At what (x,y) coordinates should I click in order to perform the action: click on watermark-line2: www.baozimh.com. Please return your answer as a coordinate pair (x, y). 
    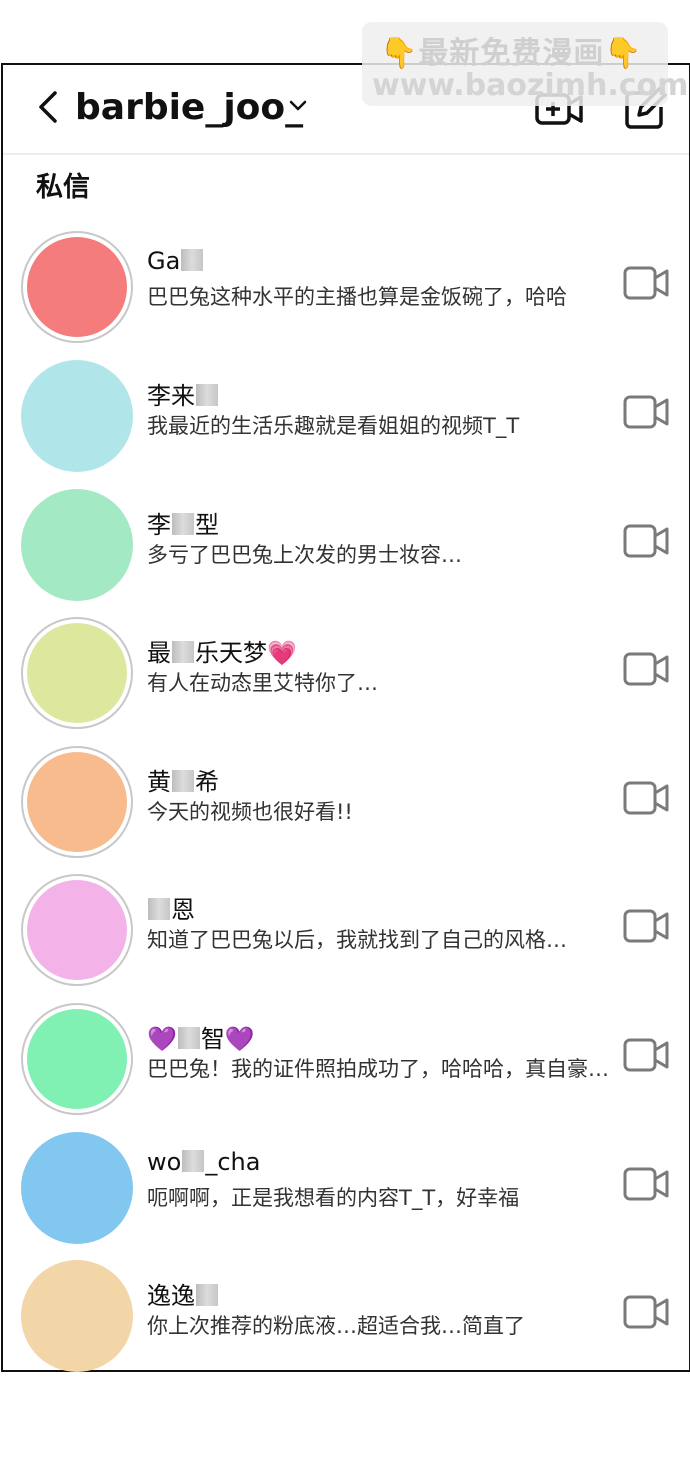
    Looking at the image, I should click on (530, 85).